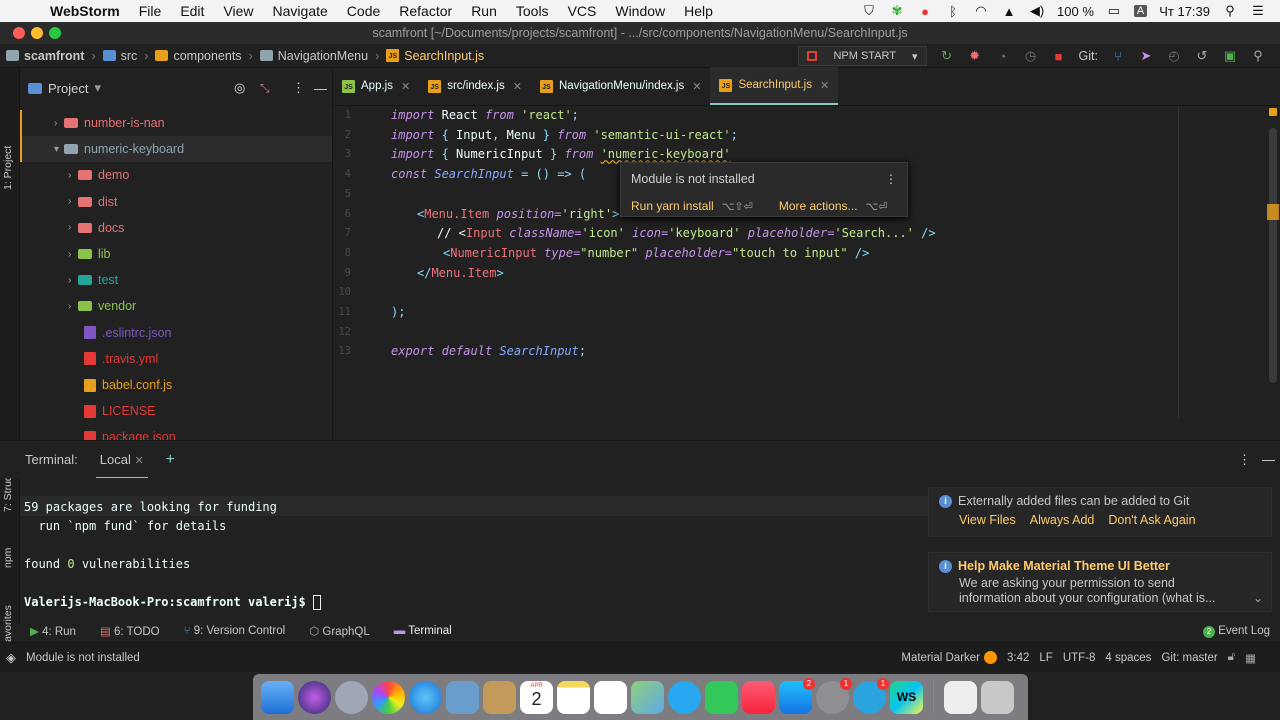 The width and height of the screenshot is (1280, 720). I want to click on menu-run: Run, so click(484, 11).